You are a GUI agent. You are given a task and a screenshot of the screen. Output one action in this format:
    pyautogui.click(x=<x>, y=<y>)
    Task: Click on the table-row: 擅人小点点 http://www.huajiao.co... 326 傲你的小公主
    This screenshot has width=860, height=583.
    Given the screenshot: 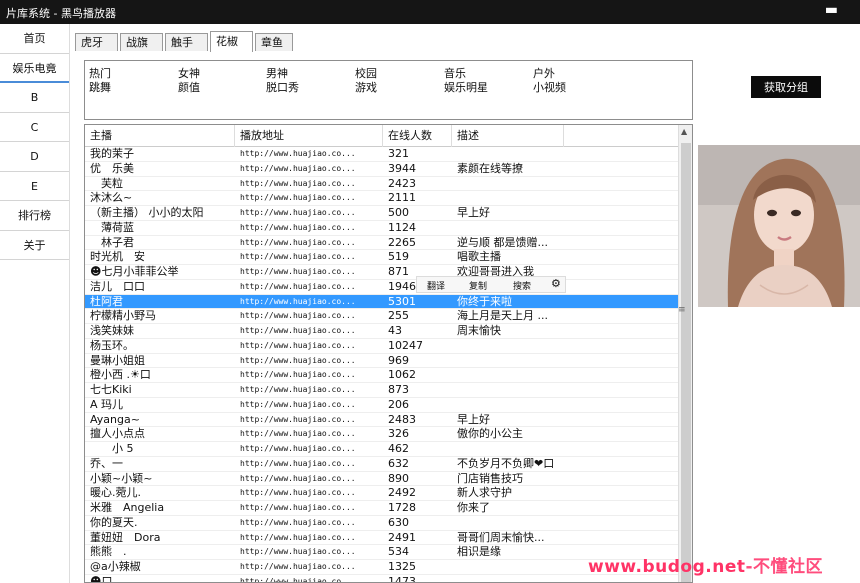 What is the action you would take?
    pyautogui.click(x=381, y=434)
    